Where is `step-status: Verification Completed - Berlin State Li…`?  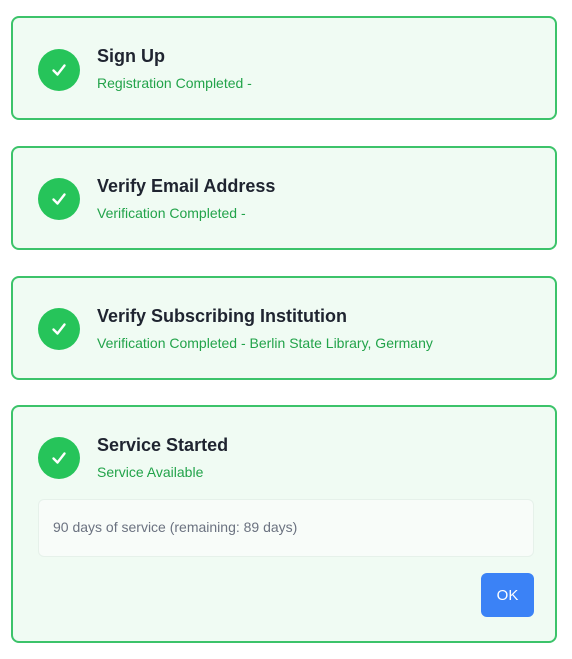
step-status: Verification Completed - Berlin State Li… is located at coordinates (265, 343).